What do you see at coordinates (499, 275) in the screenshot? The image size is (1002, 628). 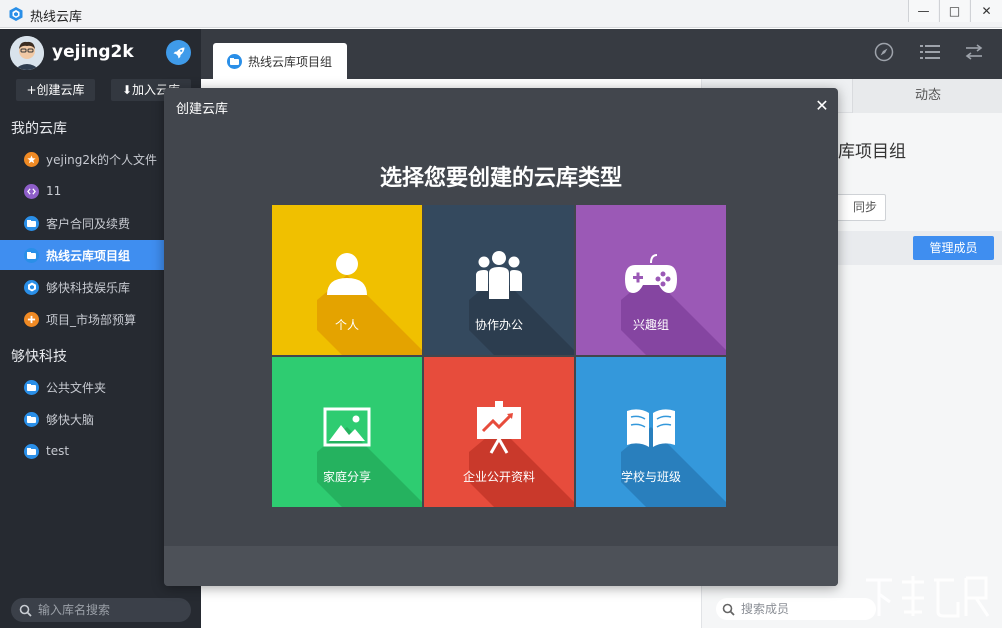 I see `team-icon` at bounding box center [499, 275].